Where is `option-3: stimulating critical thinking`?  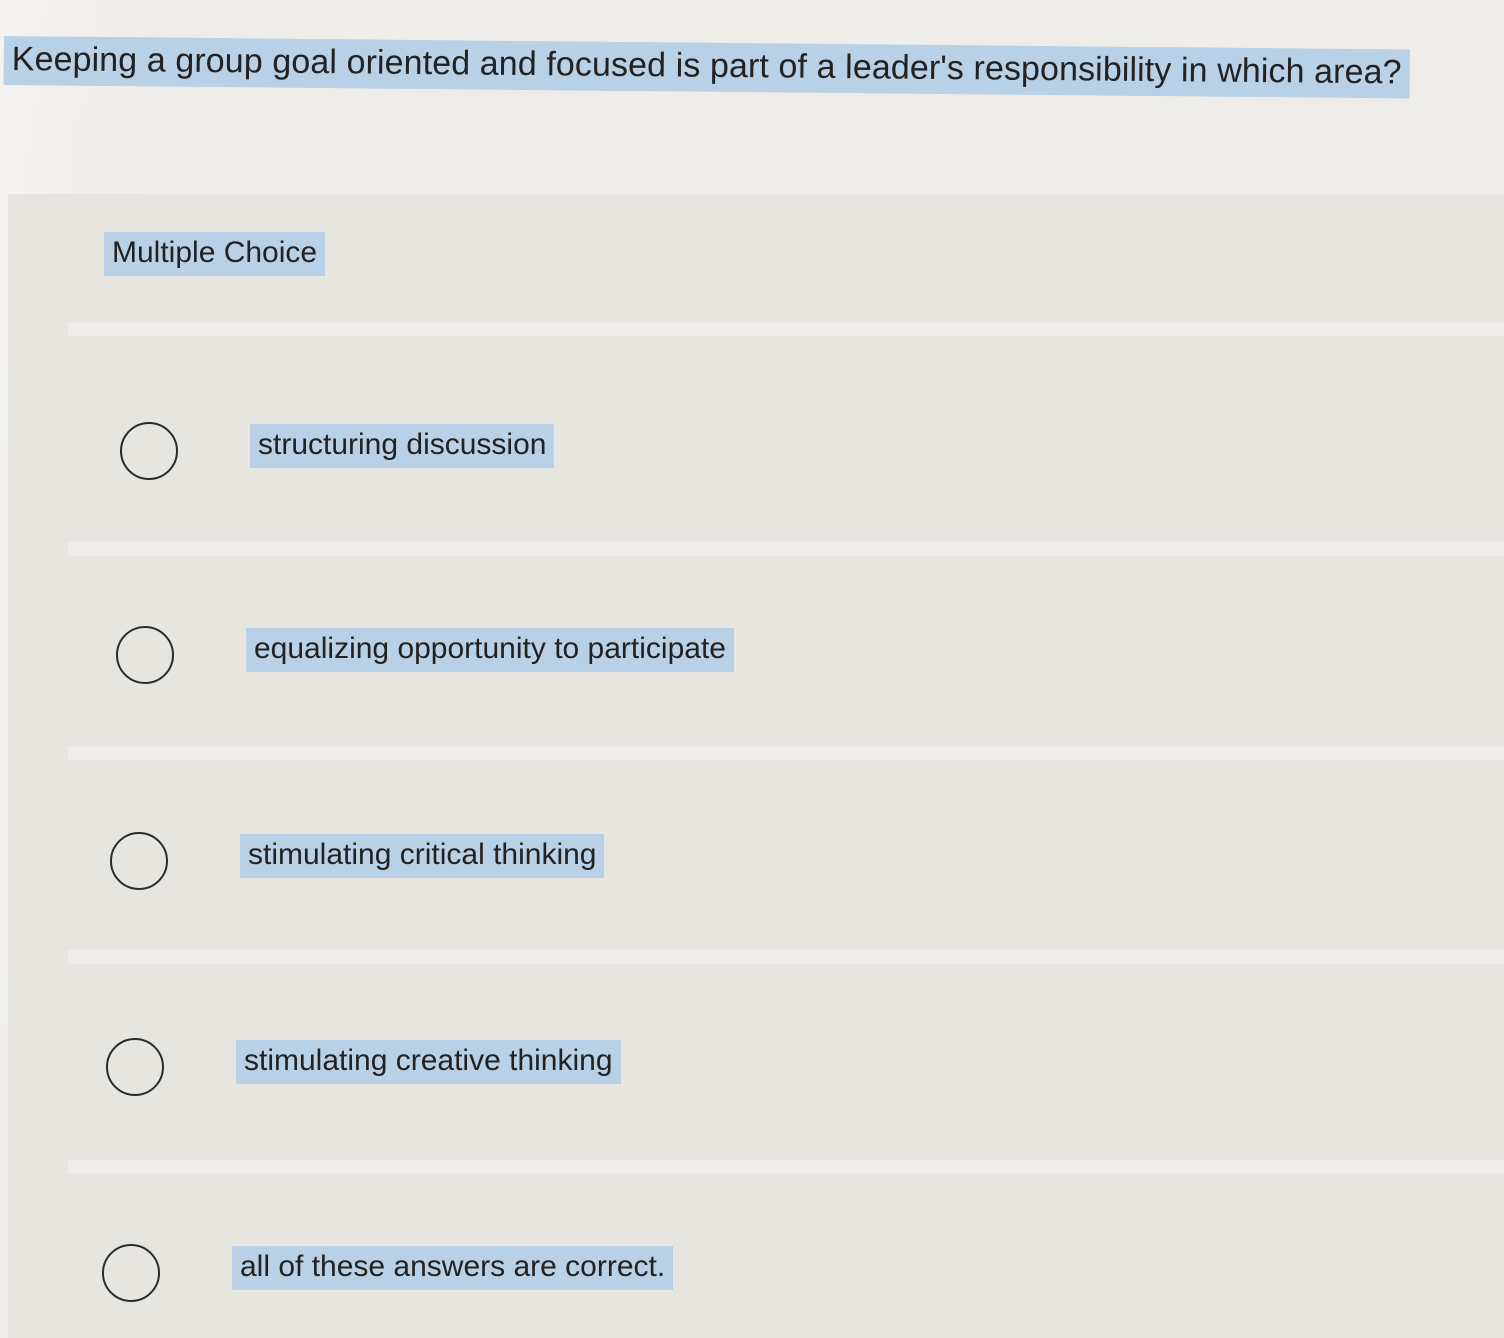
option-3: stimulating critical thinking is located at coordinates (560, 867).